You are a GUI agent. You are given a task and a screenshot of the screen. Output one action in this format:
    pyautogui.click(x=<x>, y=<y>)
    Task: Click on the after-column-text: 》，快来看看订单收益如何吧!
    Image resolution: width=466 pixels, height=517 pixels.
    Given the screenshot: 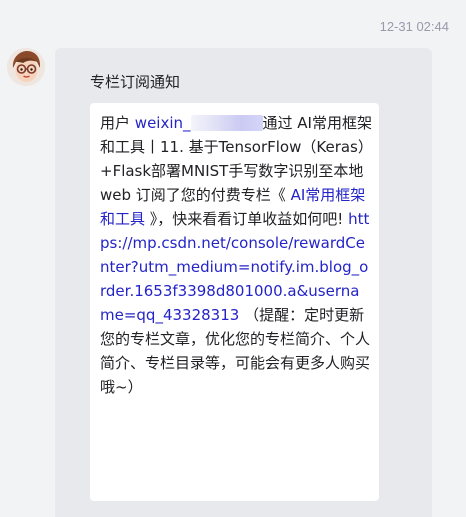 What is the action you would take?
    pyautogui.click(x=246, y=219)
    